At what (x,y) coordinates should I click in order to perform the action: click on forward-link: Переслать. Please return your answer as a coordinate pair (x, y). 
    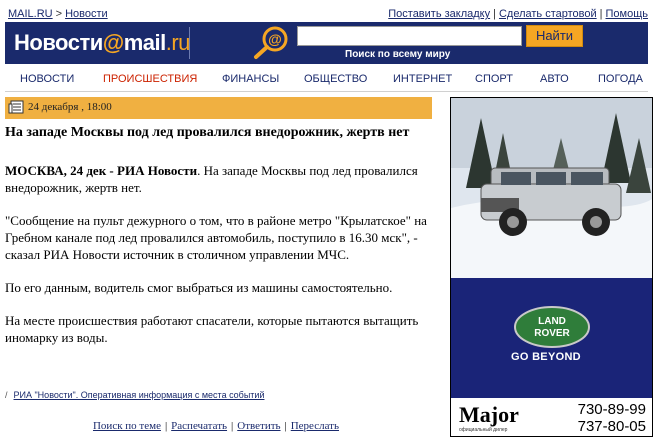
    Looking at the image, I should click on (315, 426).